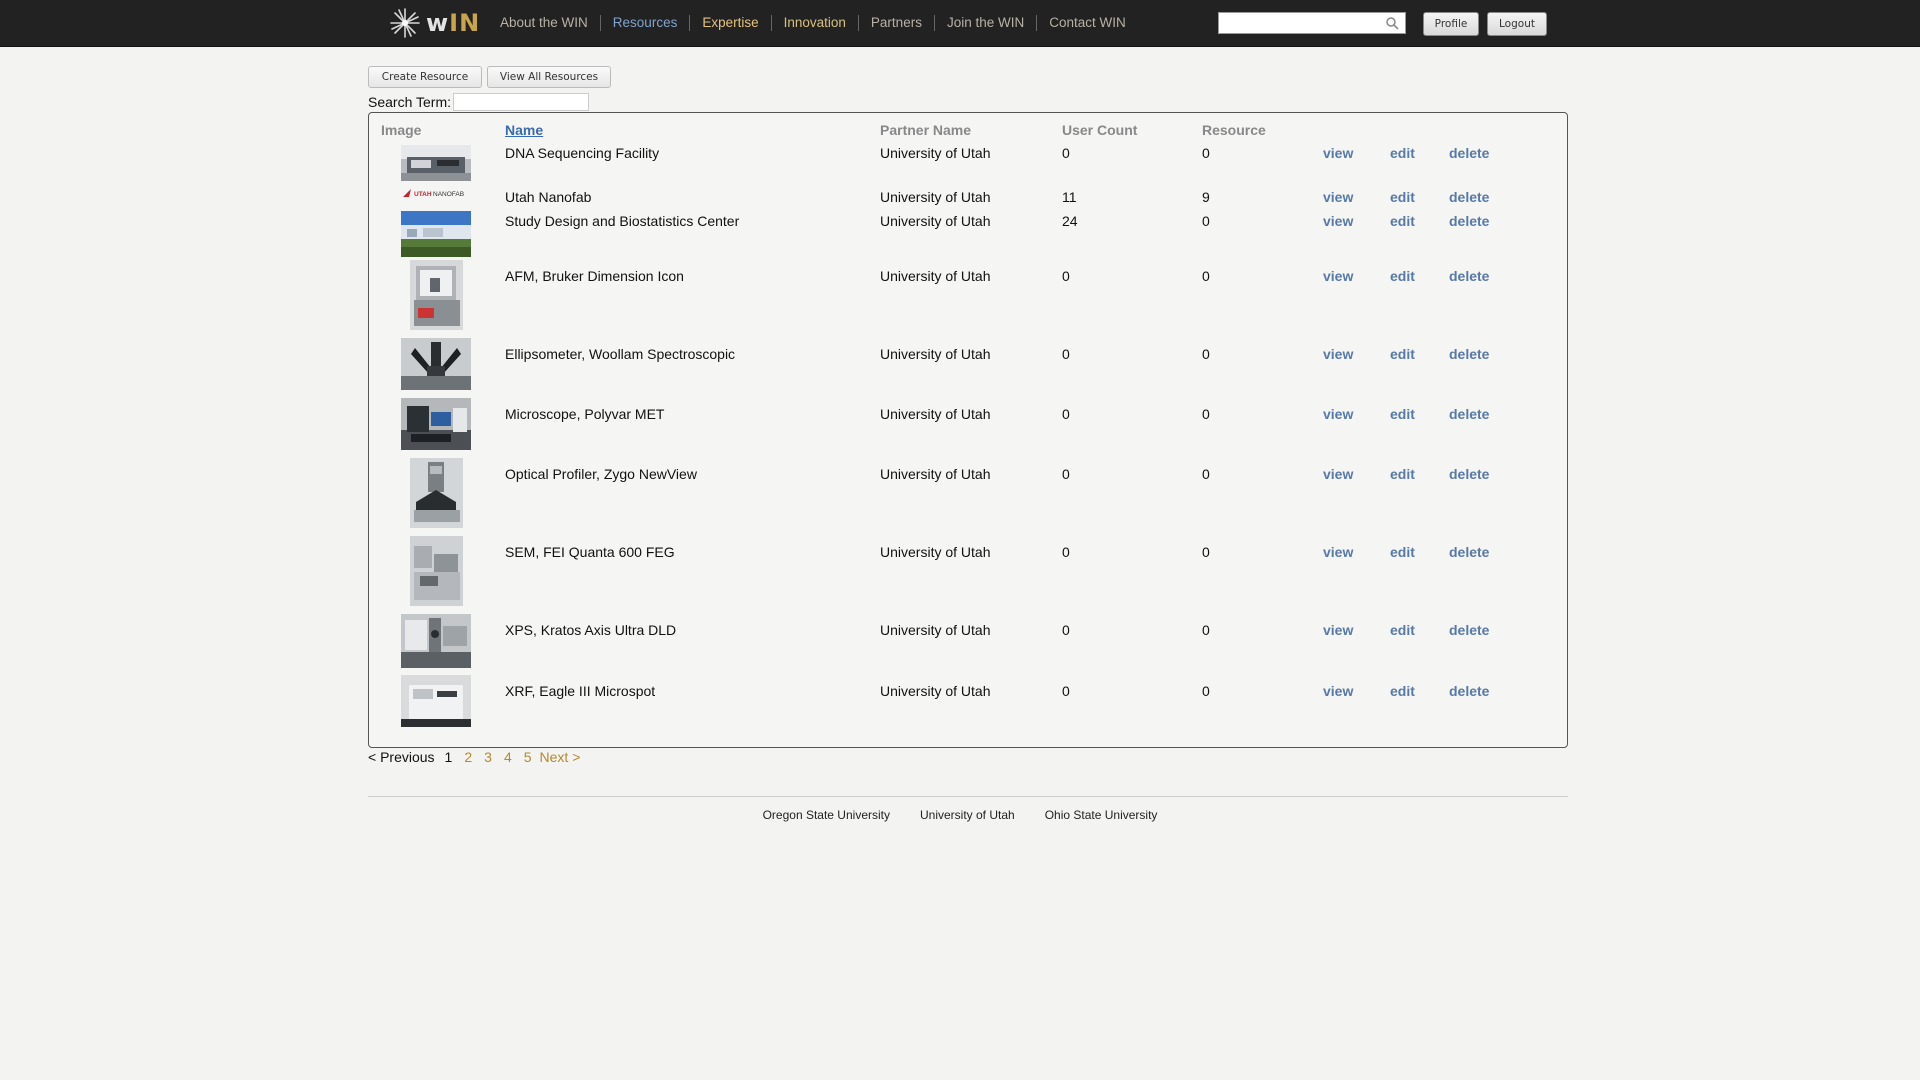 Image resolution: width=1920 pixels, height=1080 pixels. Describe the element at coordinates (549, 77) in the screenshot. I see `view-all-resources-button: View All Resources` at that location.